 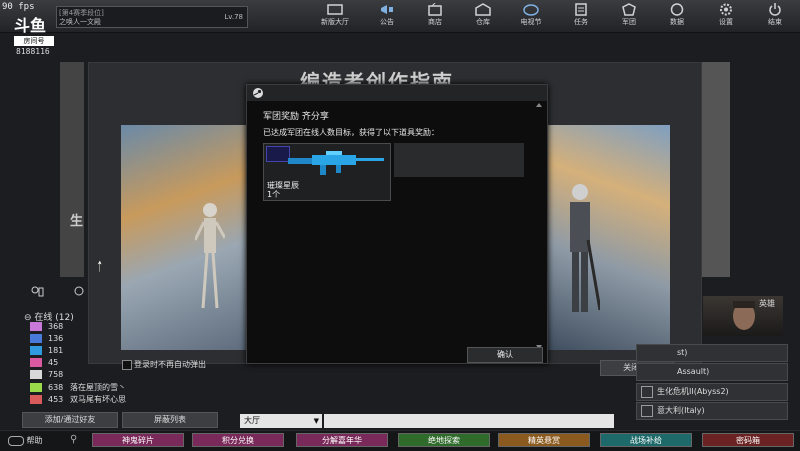 What do you see at coordinates (505, 355) in the screenshot?
I see `confirm-button: 确认` at bounding box center [505, 355].